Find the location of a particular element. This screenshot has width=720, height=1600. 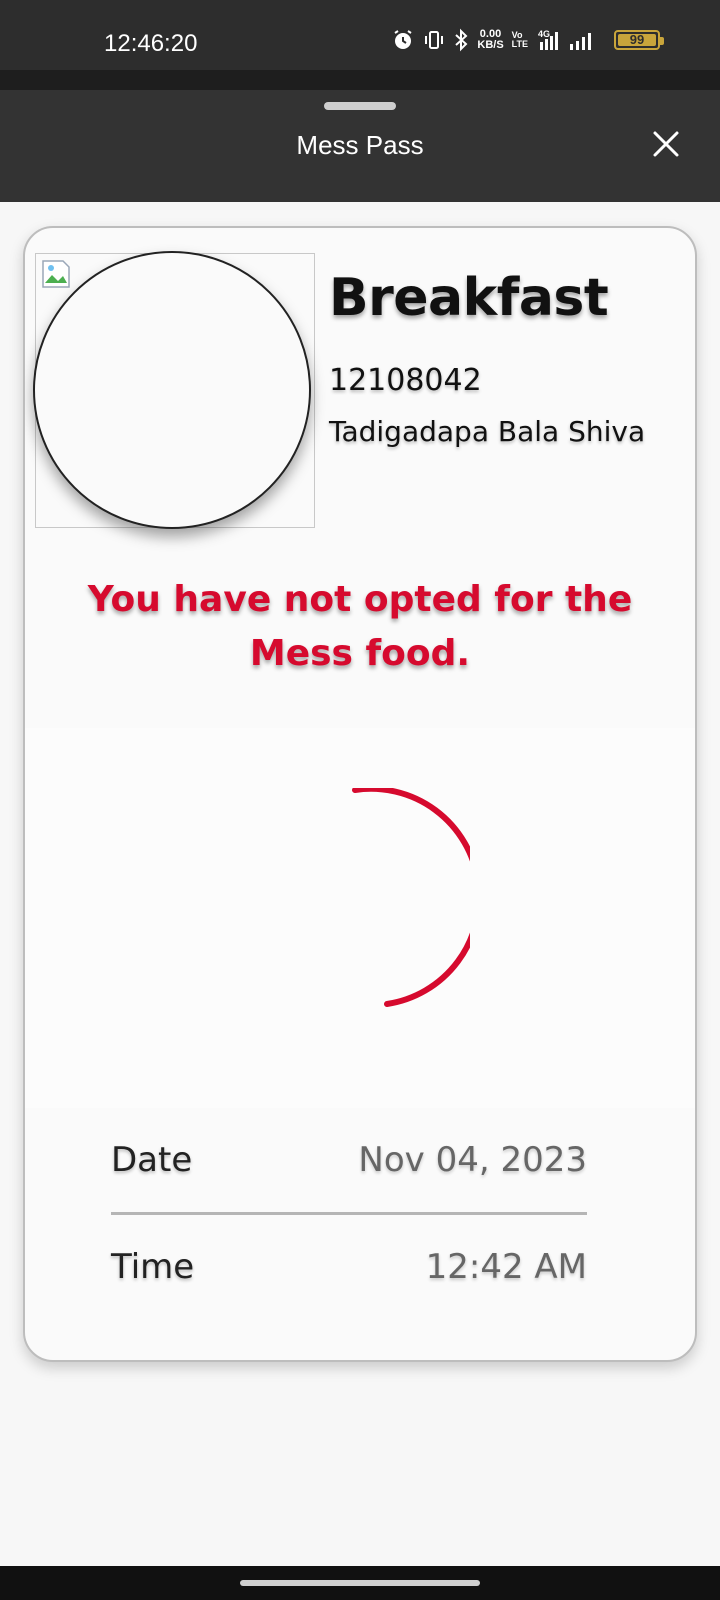

battery-level: 99 is located at coordinates (637, 39).